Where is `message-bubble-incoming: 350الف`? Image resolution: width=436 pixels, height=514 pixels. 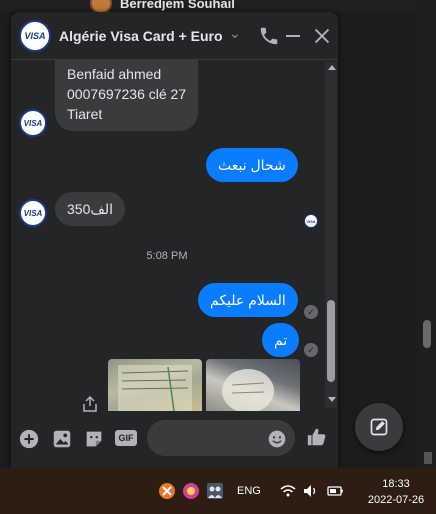 message-bubble-incoming: 350الف is located at coordinates (90, 209).